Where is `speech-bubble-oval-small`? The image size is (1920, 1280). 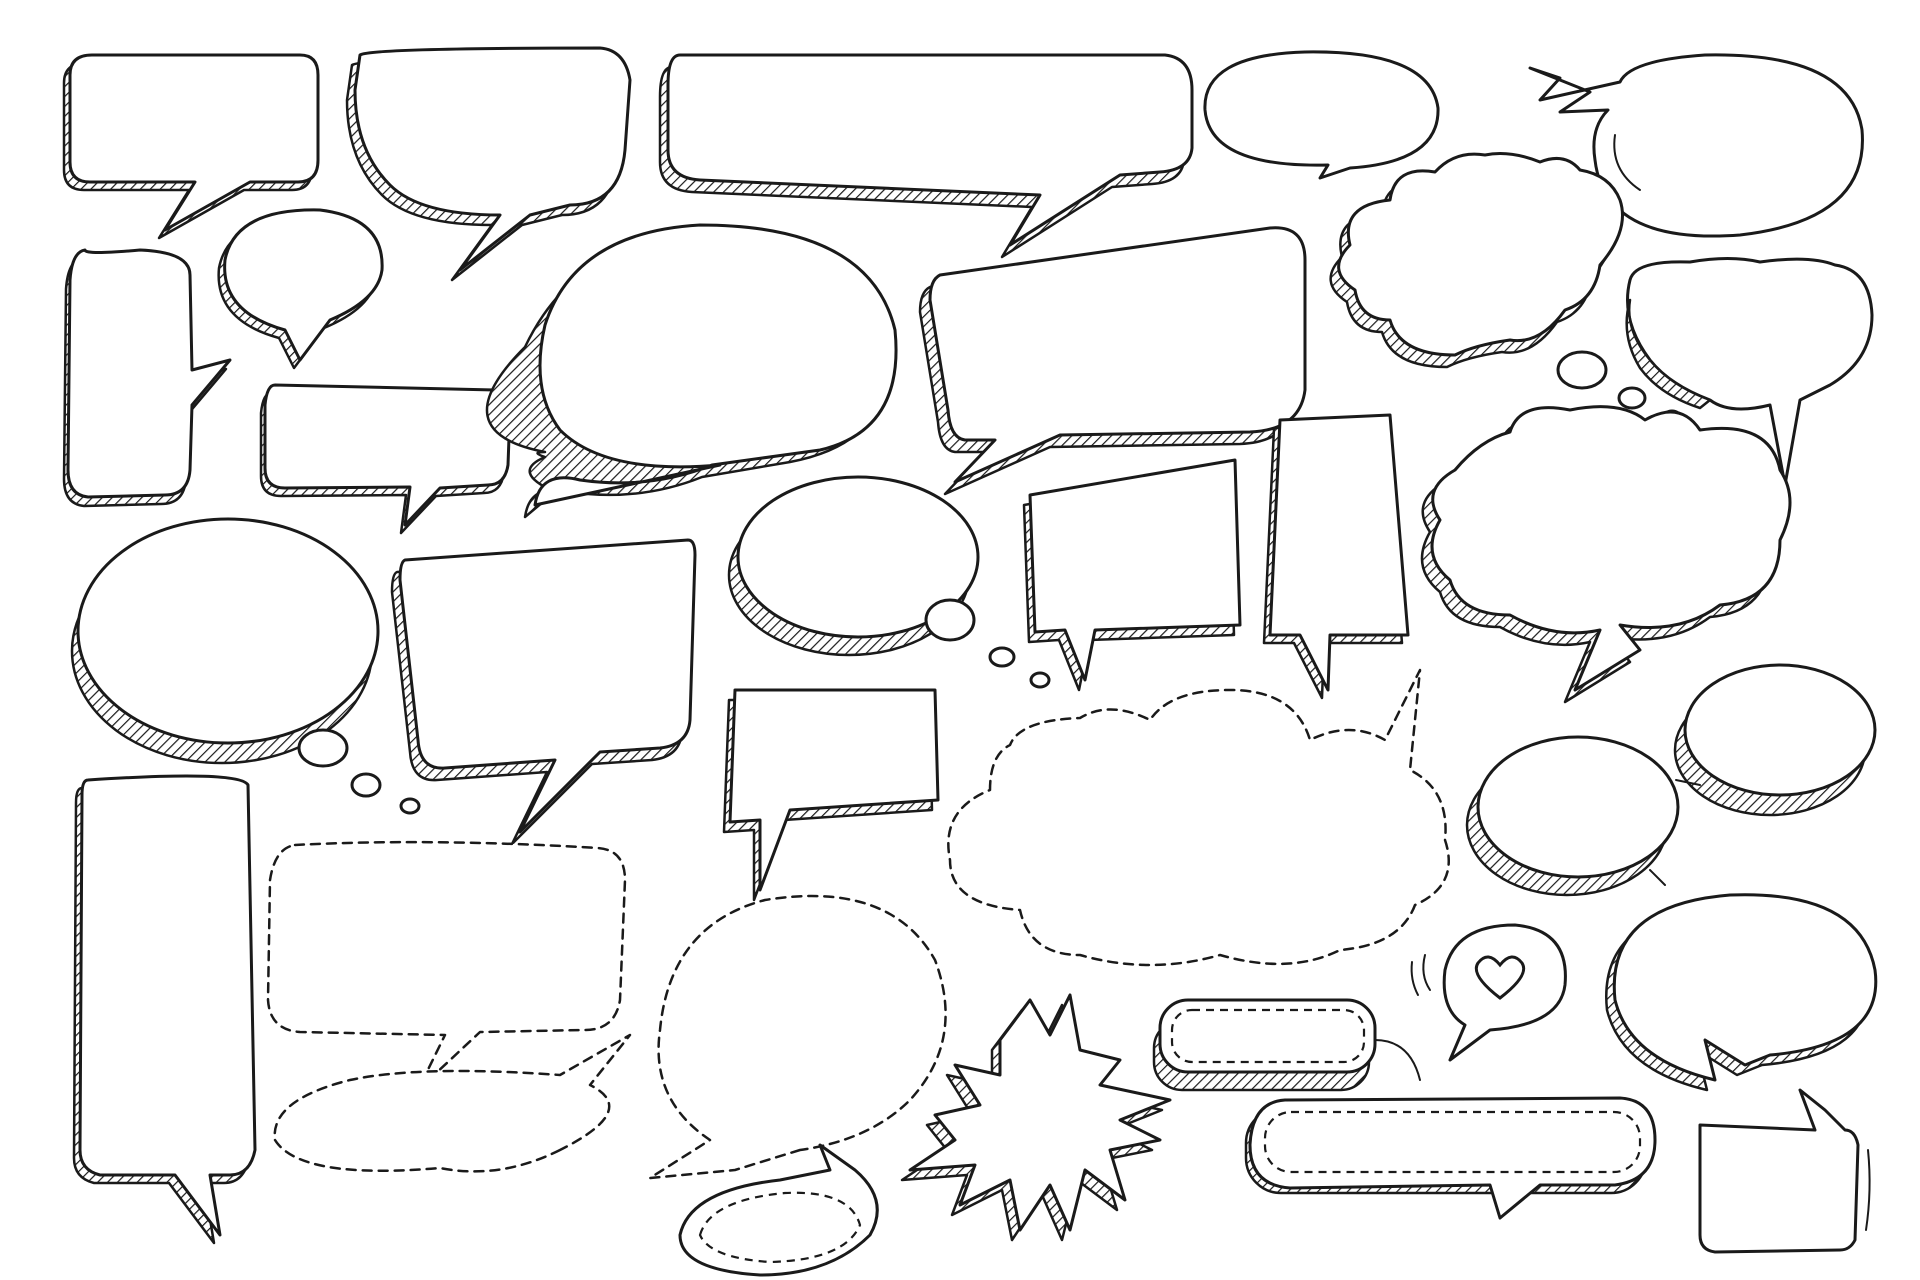
speech-bubble-oval-small is located at coordinates (1321, 115).